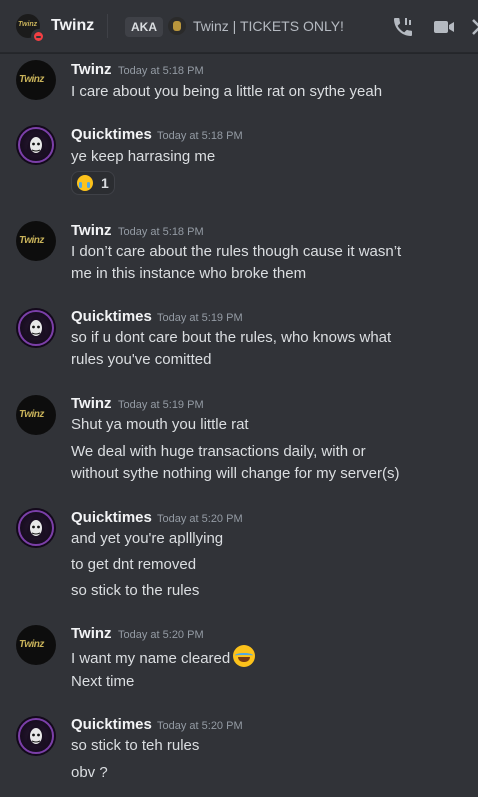  Describe the element at coordinates (103, 681) in the screenshot. I see `message-text: Next time` at that location.